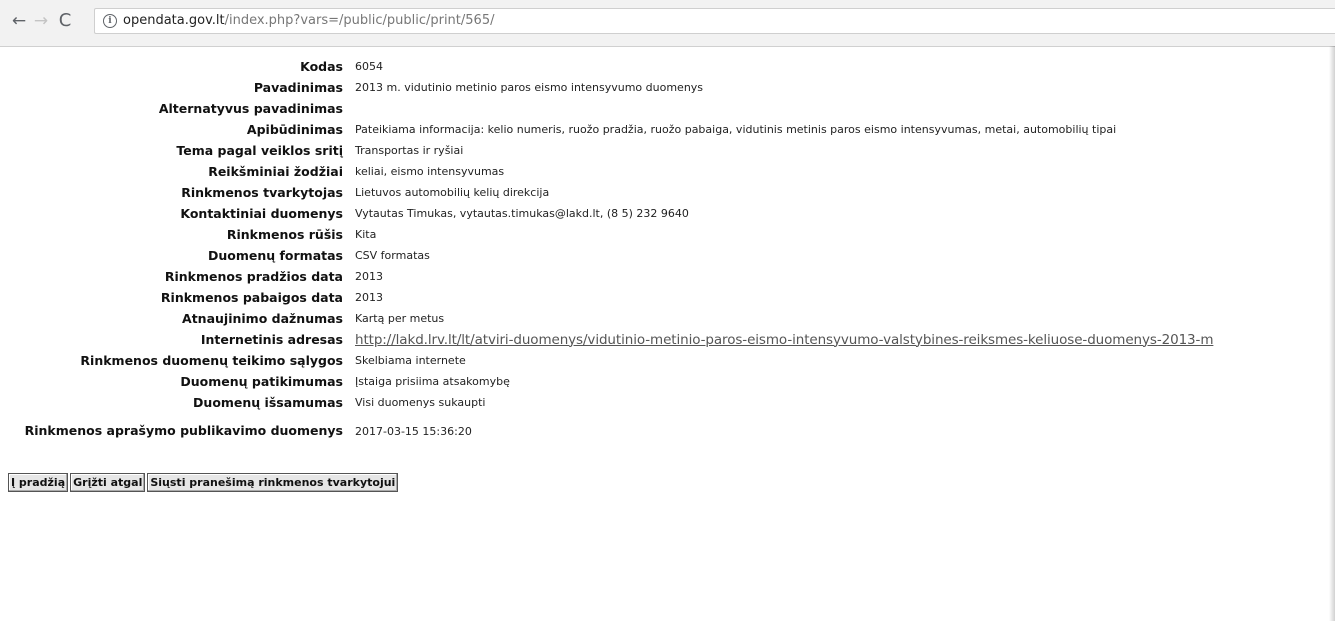 This screenshot has height=621, width=1335. Describe the element at coordinates (452, 192) in the screenshot. I see `field-value: Lietuvos automobilių kelių direkcija` at that location.